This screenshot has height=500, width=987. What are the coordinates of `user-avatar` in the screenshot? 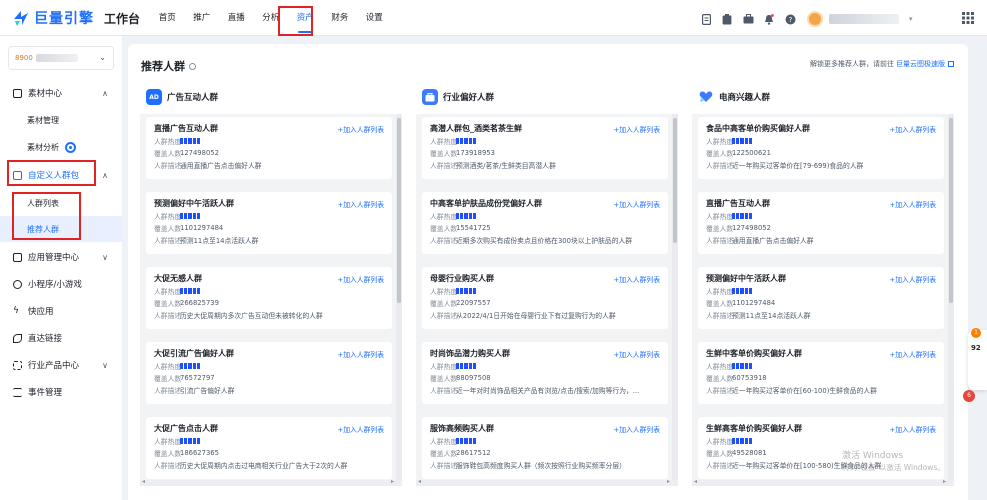 It's located at (815, 19).